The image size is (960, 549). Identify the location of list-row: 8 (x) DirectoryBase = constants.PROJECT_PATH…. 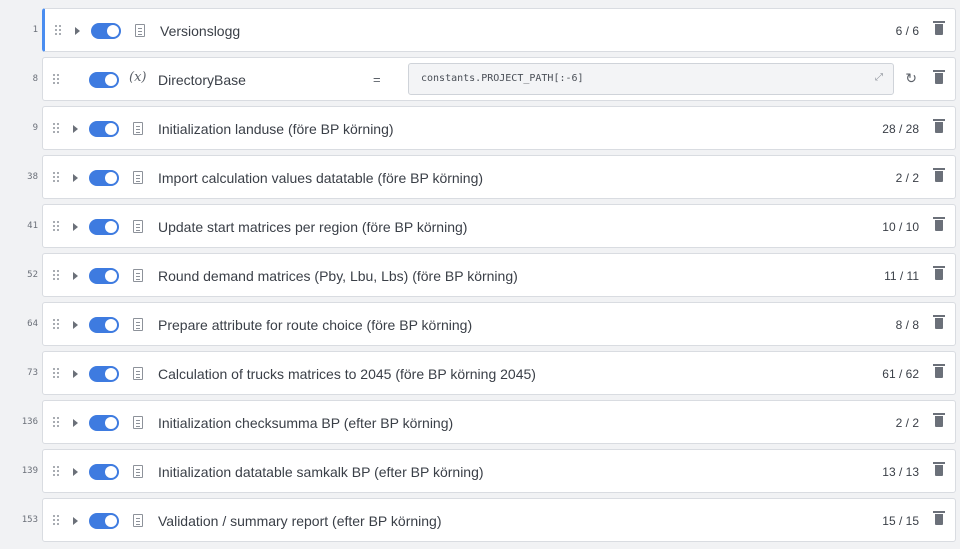
(480, 81).